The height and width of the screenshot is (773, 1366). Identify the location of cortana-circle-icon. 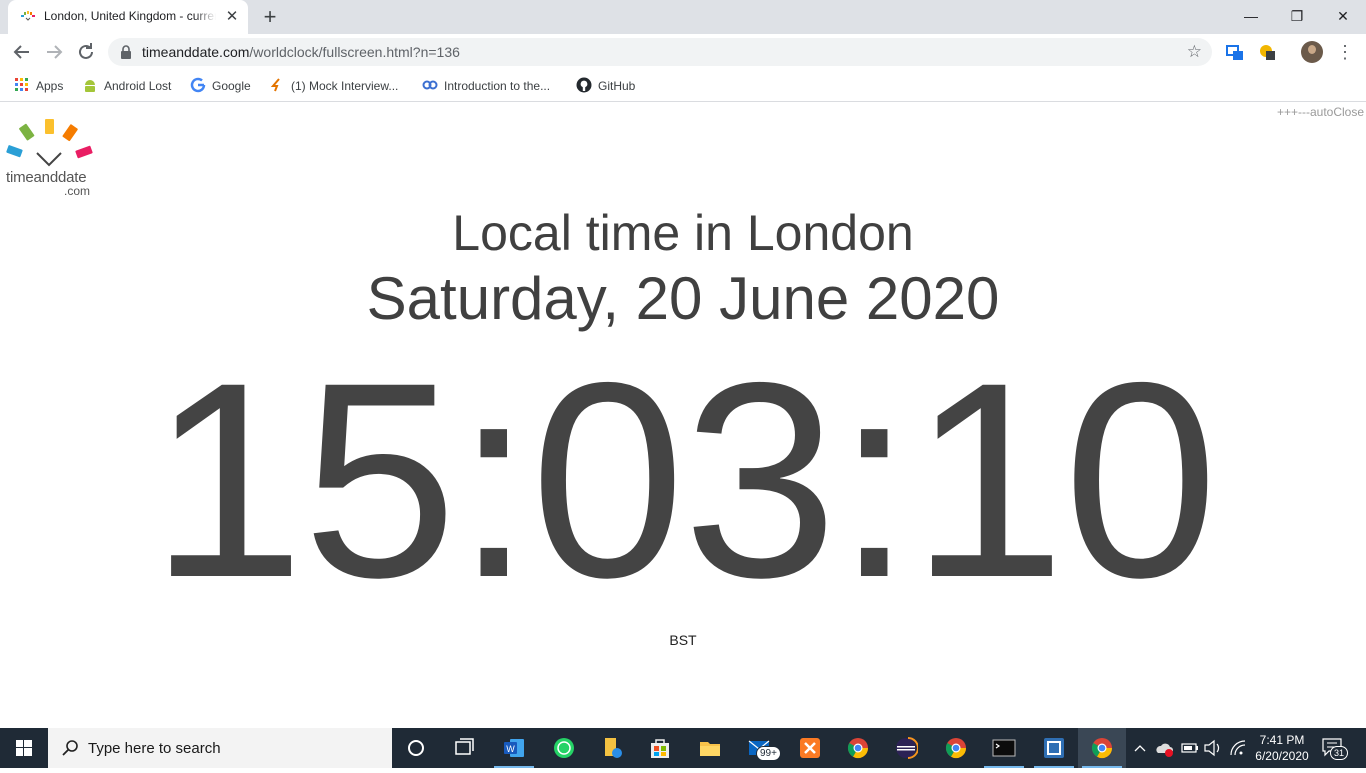
(416, 748).